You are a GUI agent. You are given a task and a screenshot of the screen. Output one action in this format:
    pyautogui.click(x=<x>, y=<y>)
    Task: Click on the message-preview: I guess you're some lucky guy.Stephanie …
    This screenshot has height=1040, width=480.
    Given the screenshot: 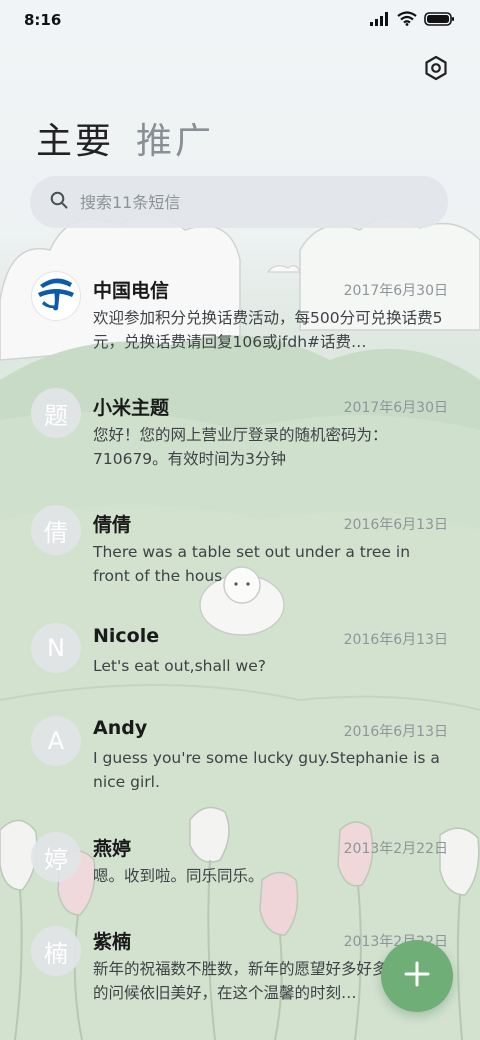 What is the action you would take?
    pyautogui.click(x=266, y=770)
    